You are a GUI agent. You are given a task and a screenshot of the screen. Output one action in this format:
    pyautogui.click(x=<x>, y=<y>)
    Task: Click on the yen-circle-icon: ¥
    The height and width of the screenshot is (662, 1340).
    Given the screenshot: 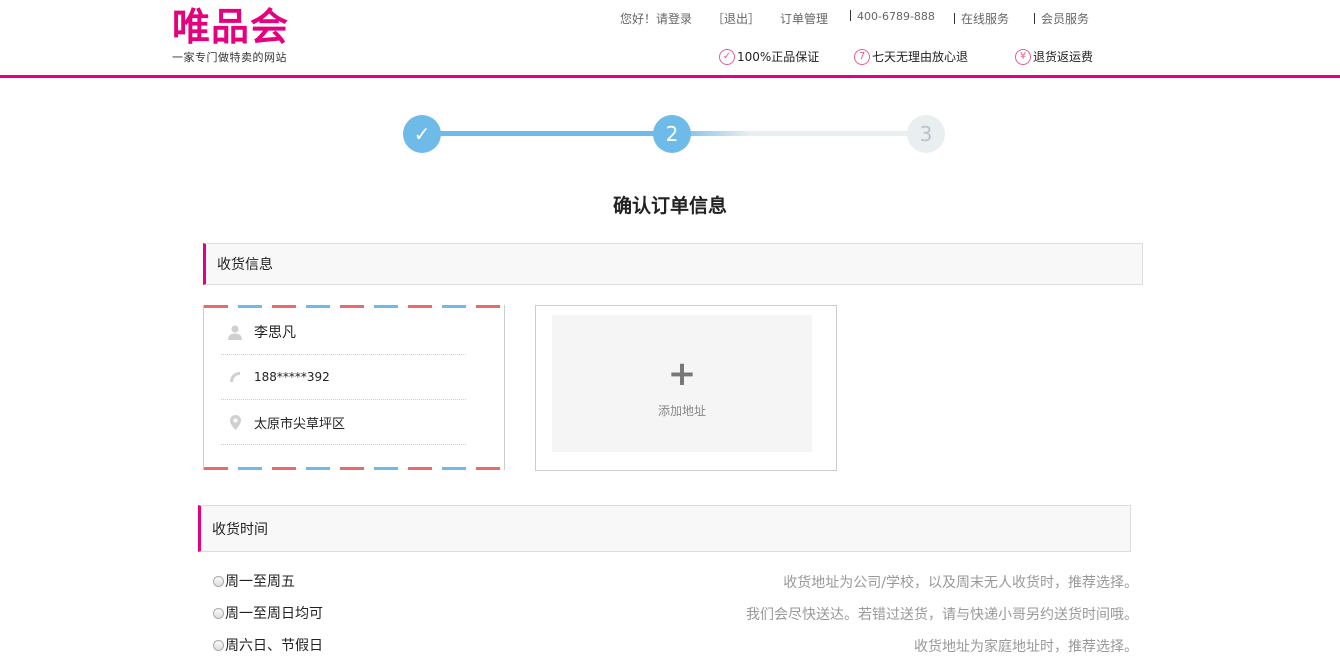 What is the action you would take?
    pyautogui.click(x=1023, y=56)
    